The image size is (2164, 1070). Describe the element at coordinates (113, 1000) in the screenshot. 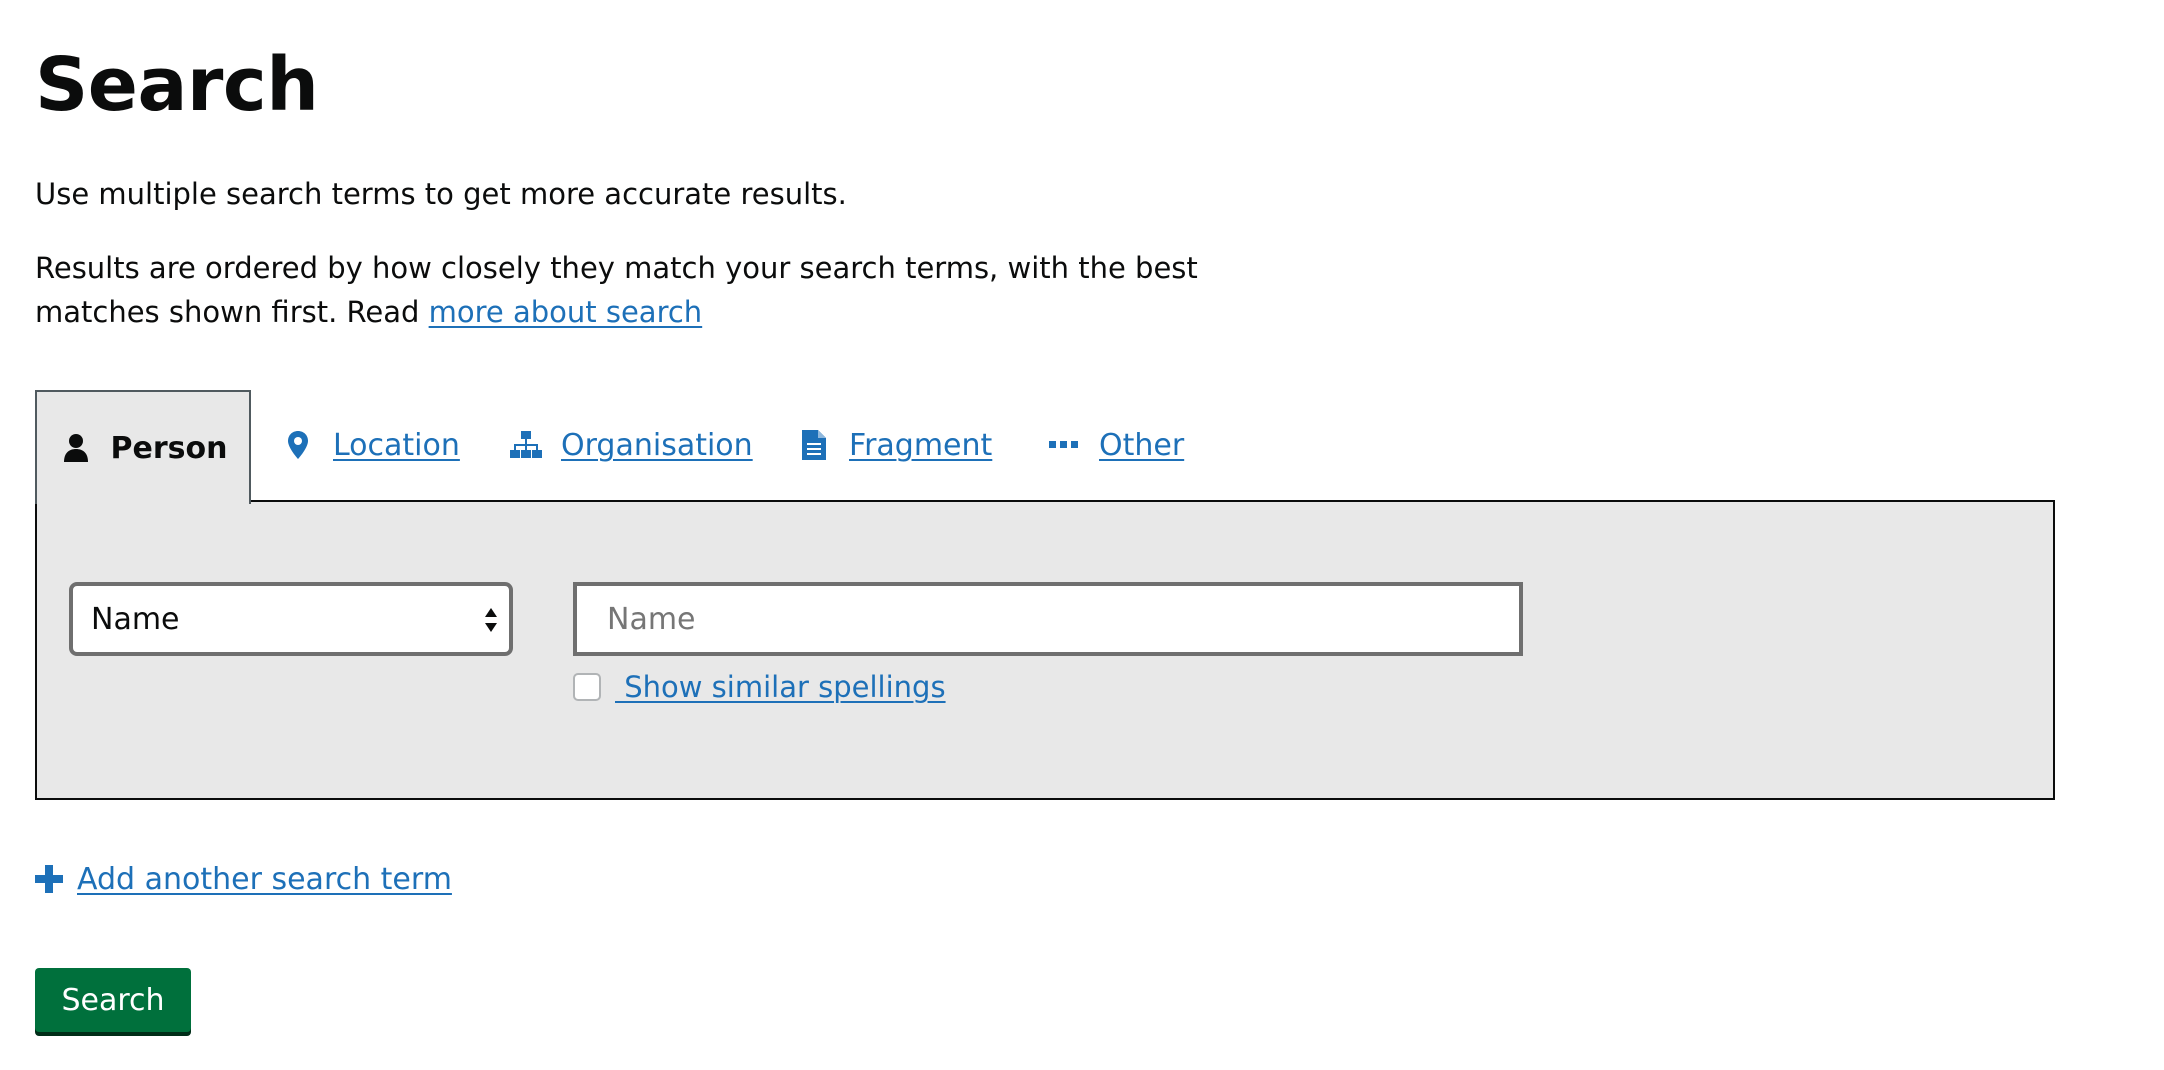

I see `search-button: Search` at that location.